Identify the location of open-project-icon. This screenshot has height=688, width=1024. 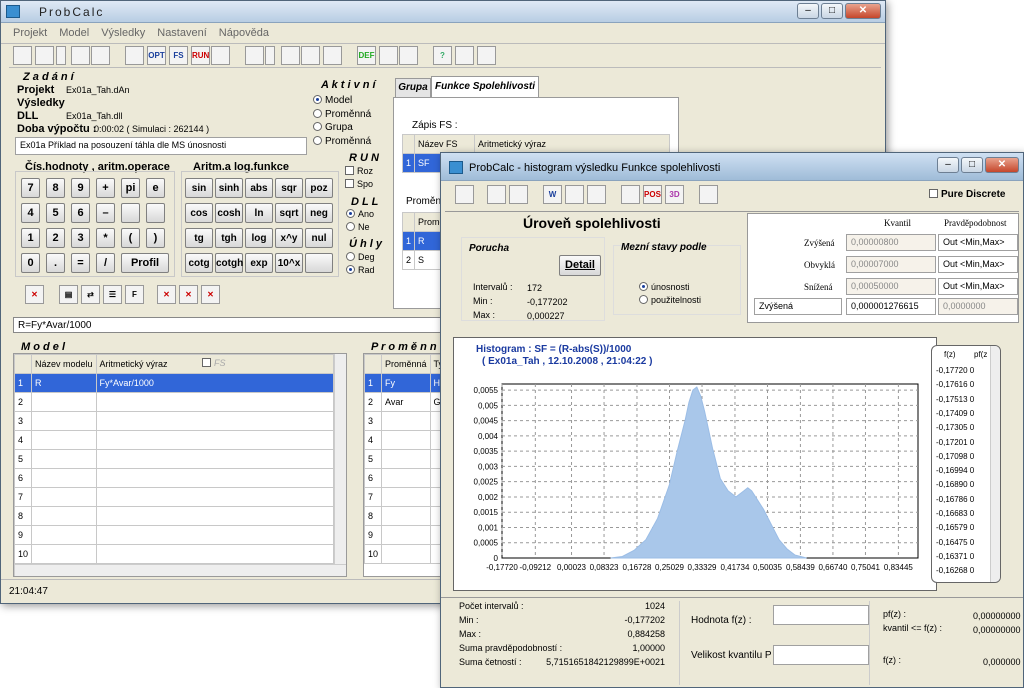
(254, 55).